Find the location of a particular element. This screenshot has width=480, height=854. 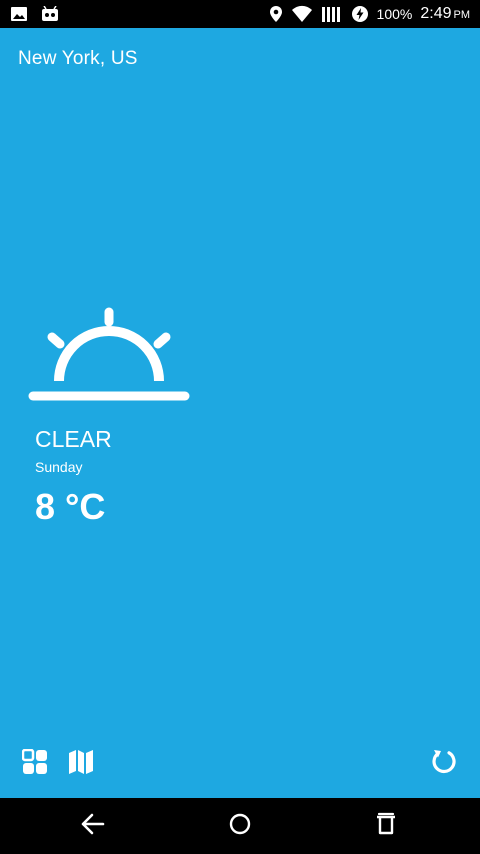

status-bar: 100% 2:49 PM is located at coordinates (240, 14).